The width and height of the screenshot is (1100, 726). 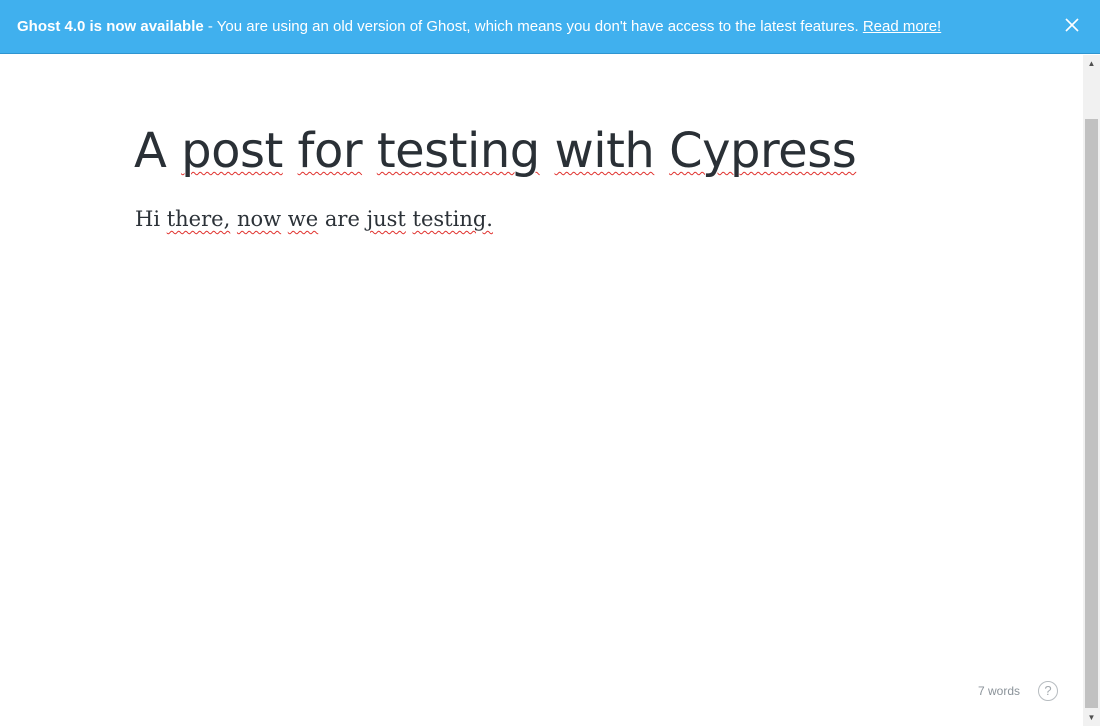 What do you see at coordinates (150, 151) in the screenshot?
I see `title-word: A` at bounding box center [150, 151].